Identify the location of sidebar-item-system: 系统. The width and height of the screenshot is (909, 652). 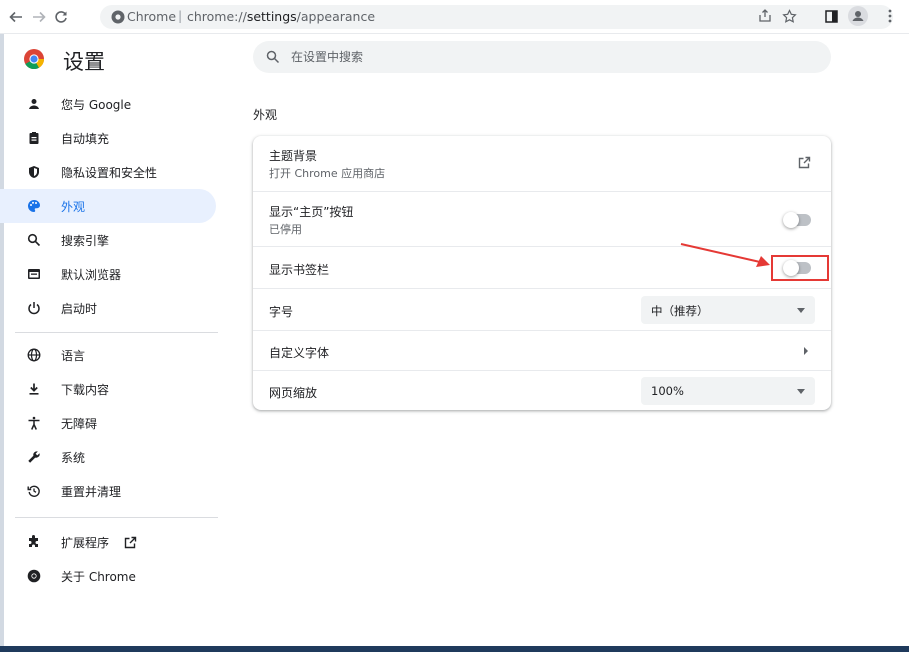
(108, 457).